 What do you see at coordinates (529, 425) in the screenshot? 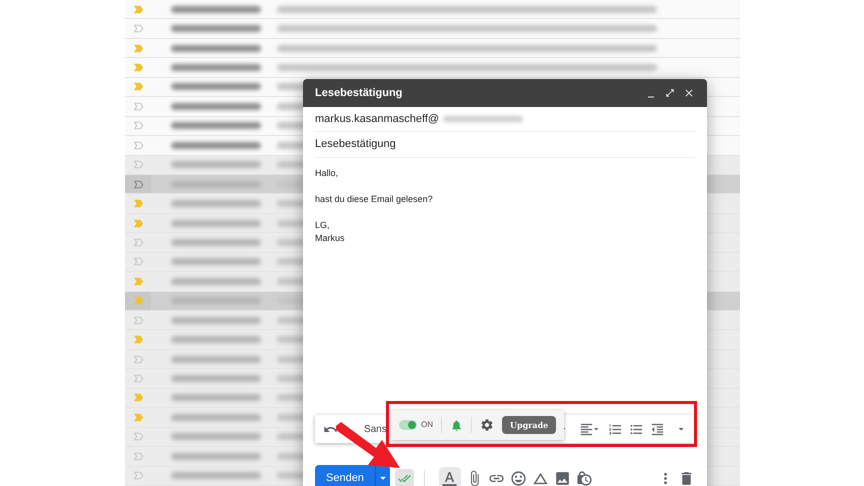
I see `upgrade-button: Upgrade` at bounding box center [529, 425].